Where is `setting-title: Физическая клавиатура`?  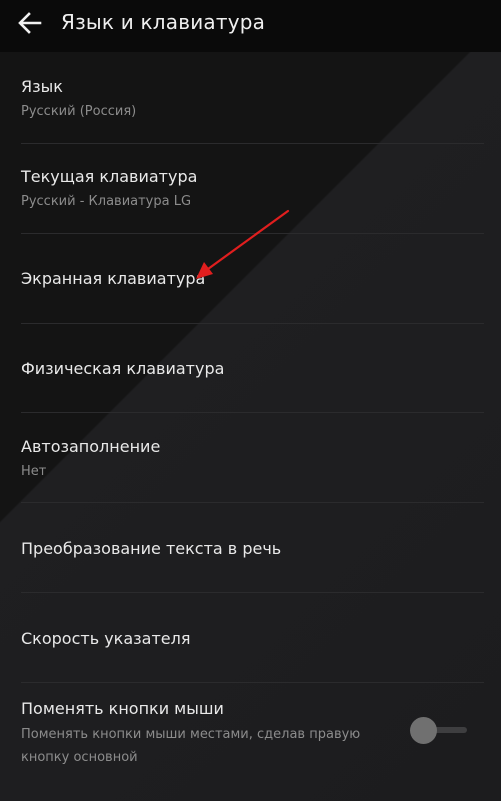 setting-title: Физическая клавиатура is located at coordinates (123, 368).